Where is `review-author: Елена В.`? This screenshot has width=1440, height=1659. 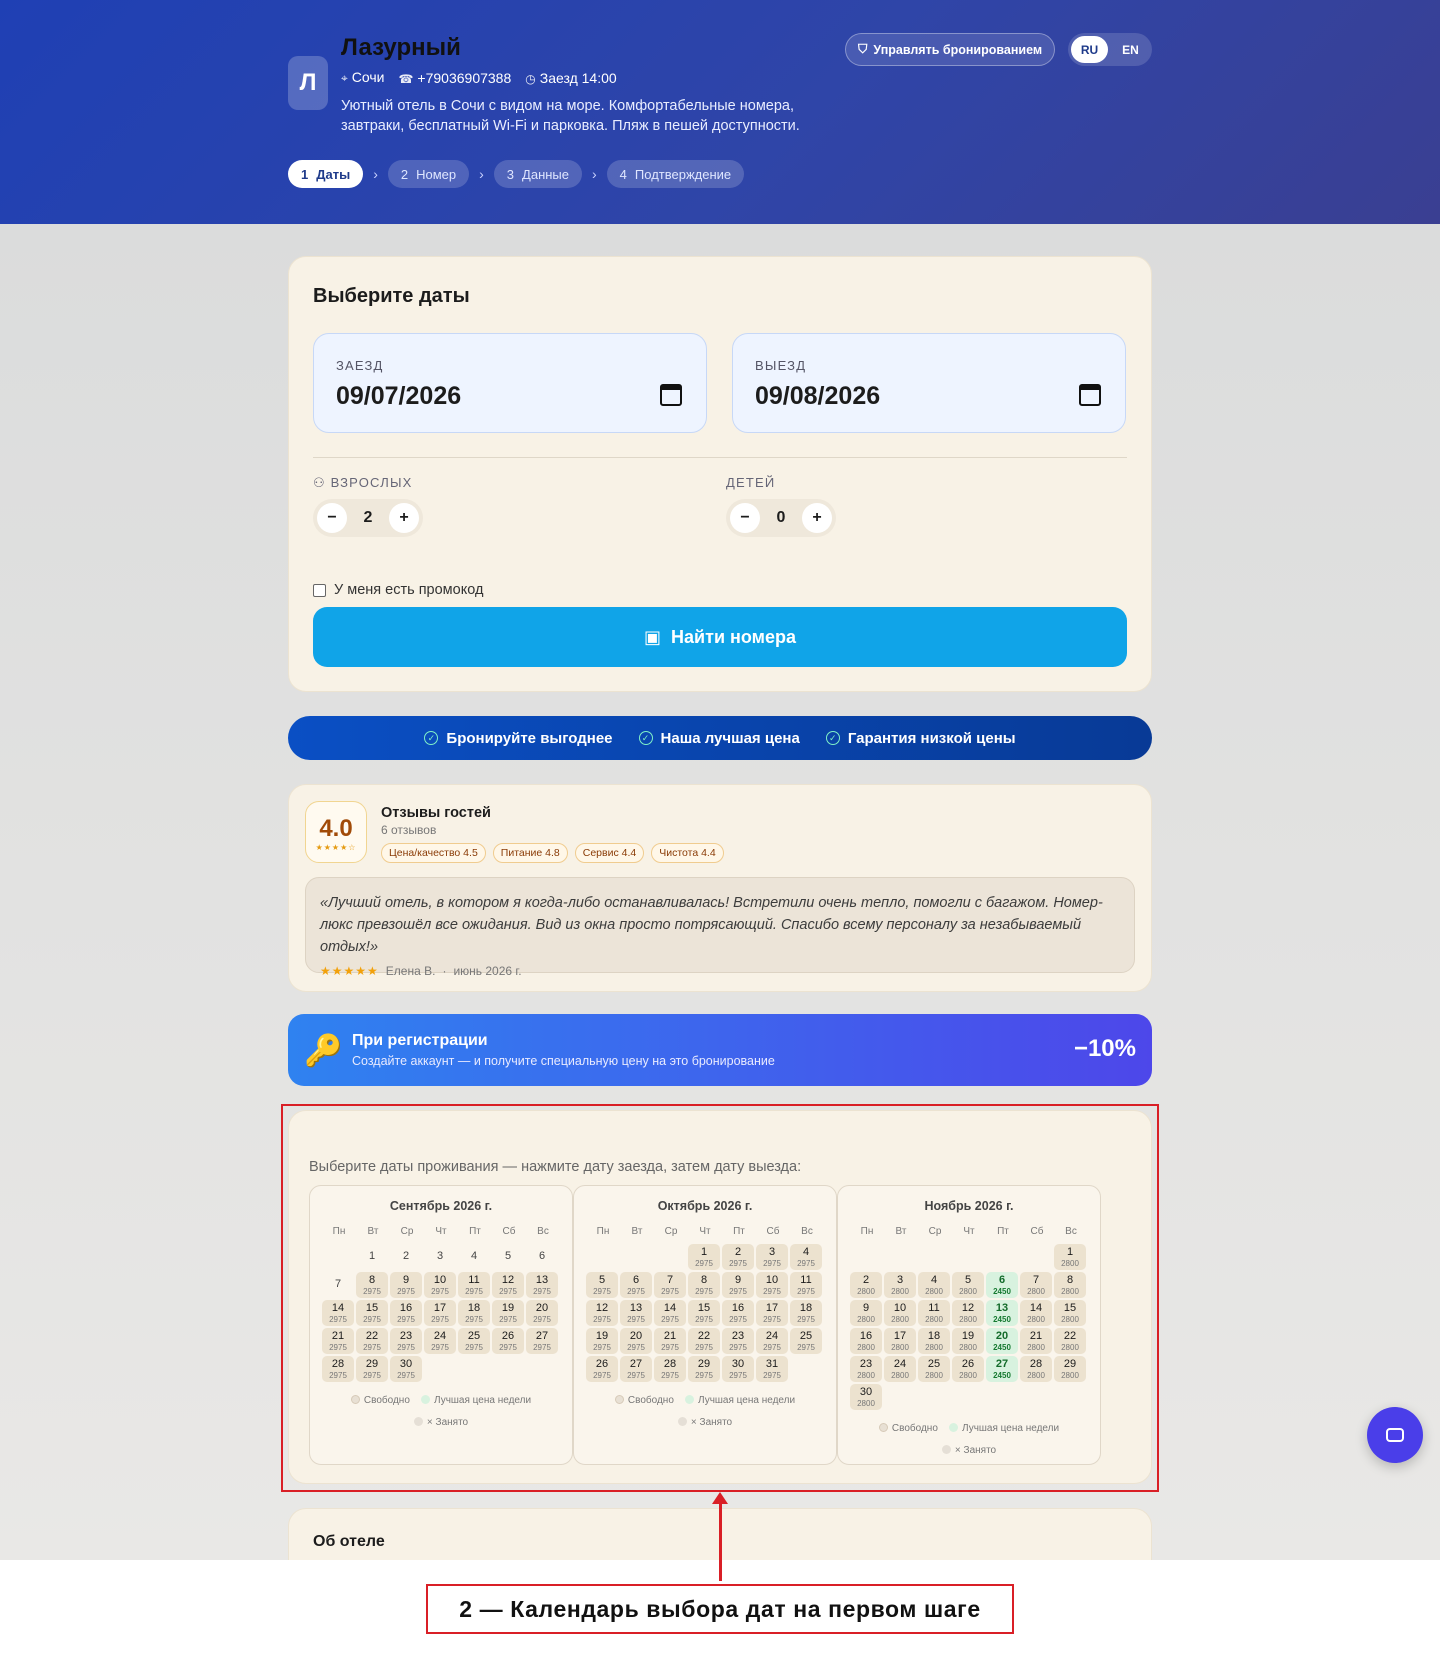 review-author: Елена В. is located at coordinates (410, 971).